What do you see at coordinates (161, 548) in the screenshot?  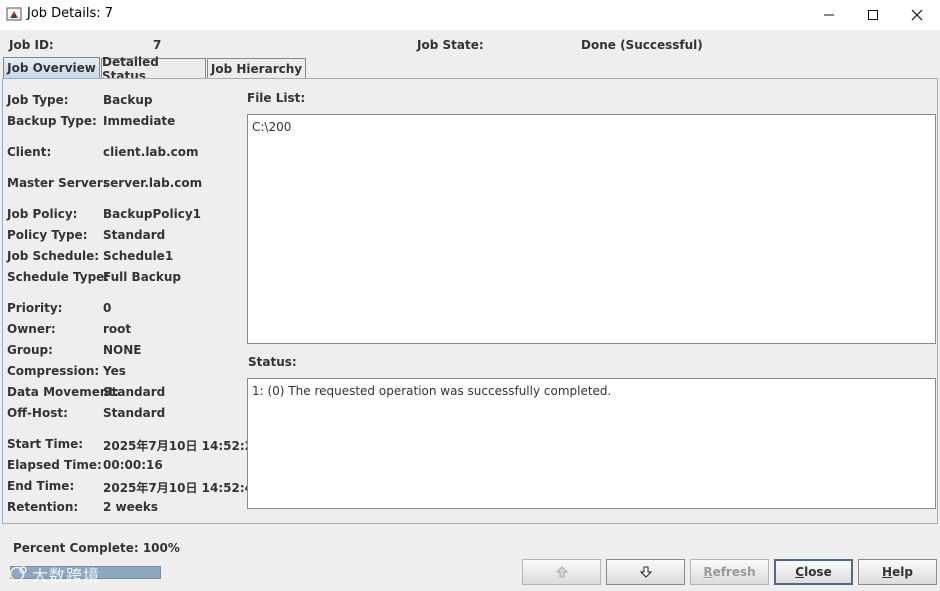 I see `percent-complete-value: 100%` at bounding box center [161, 548].